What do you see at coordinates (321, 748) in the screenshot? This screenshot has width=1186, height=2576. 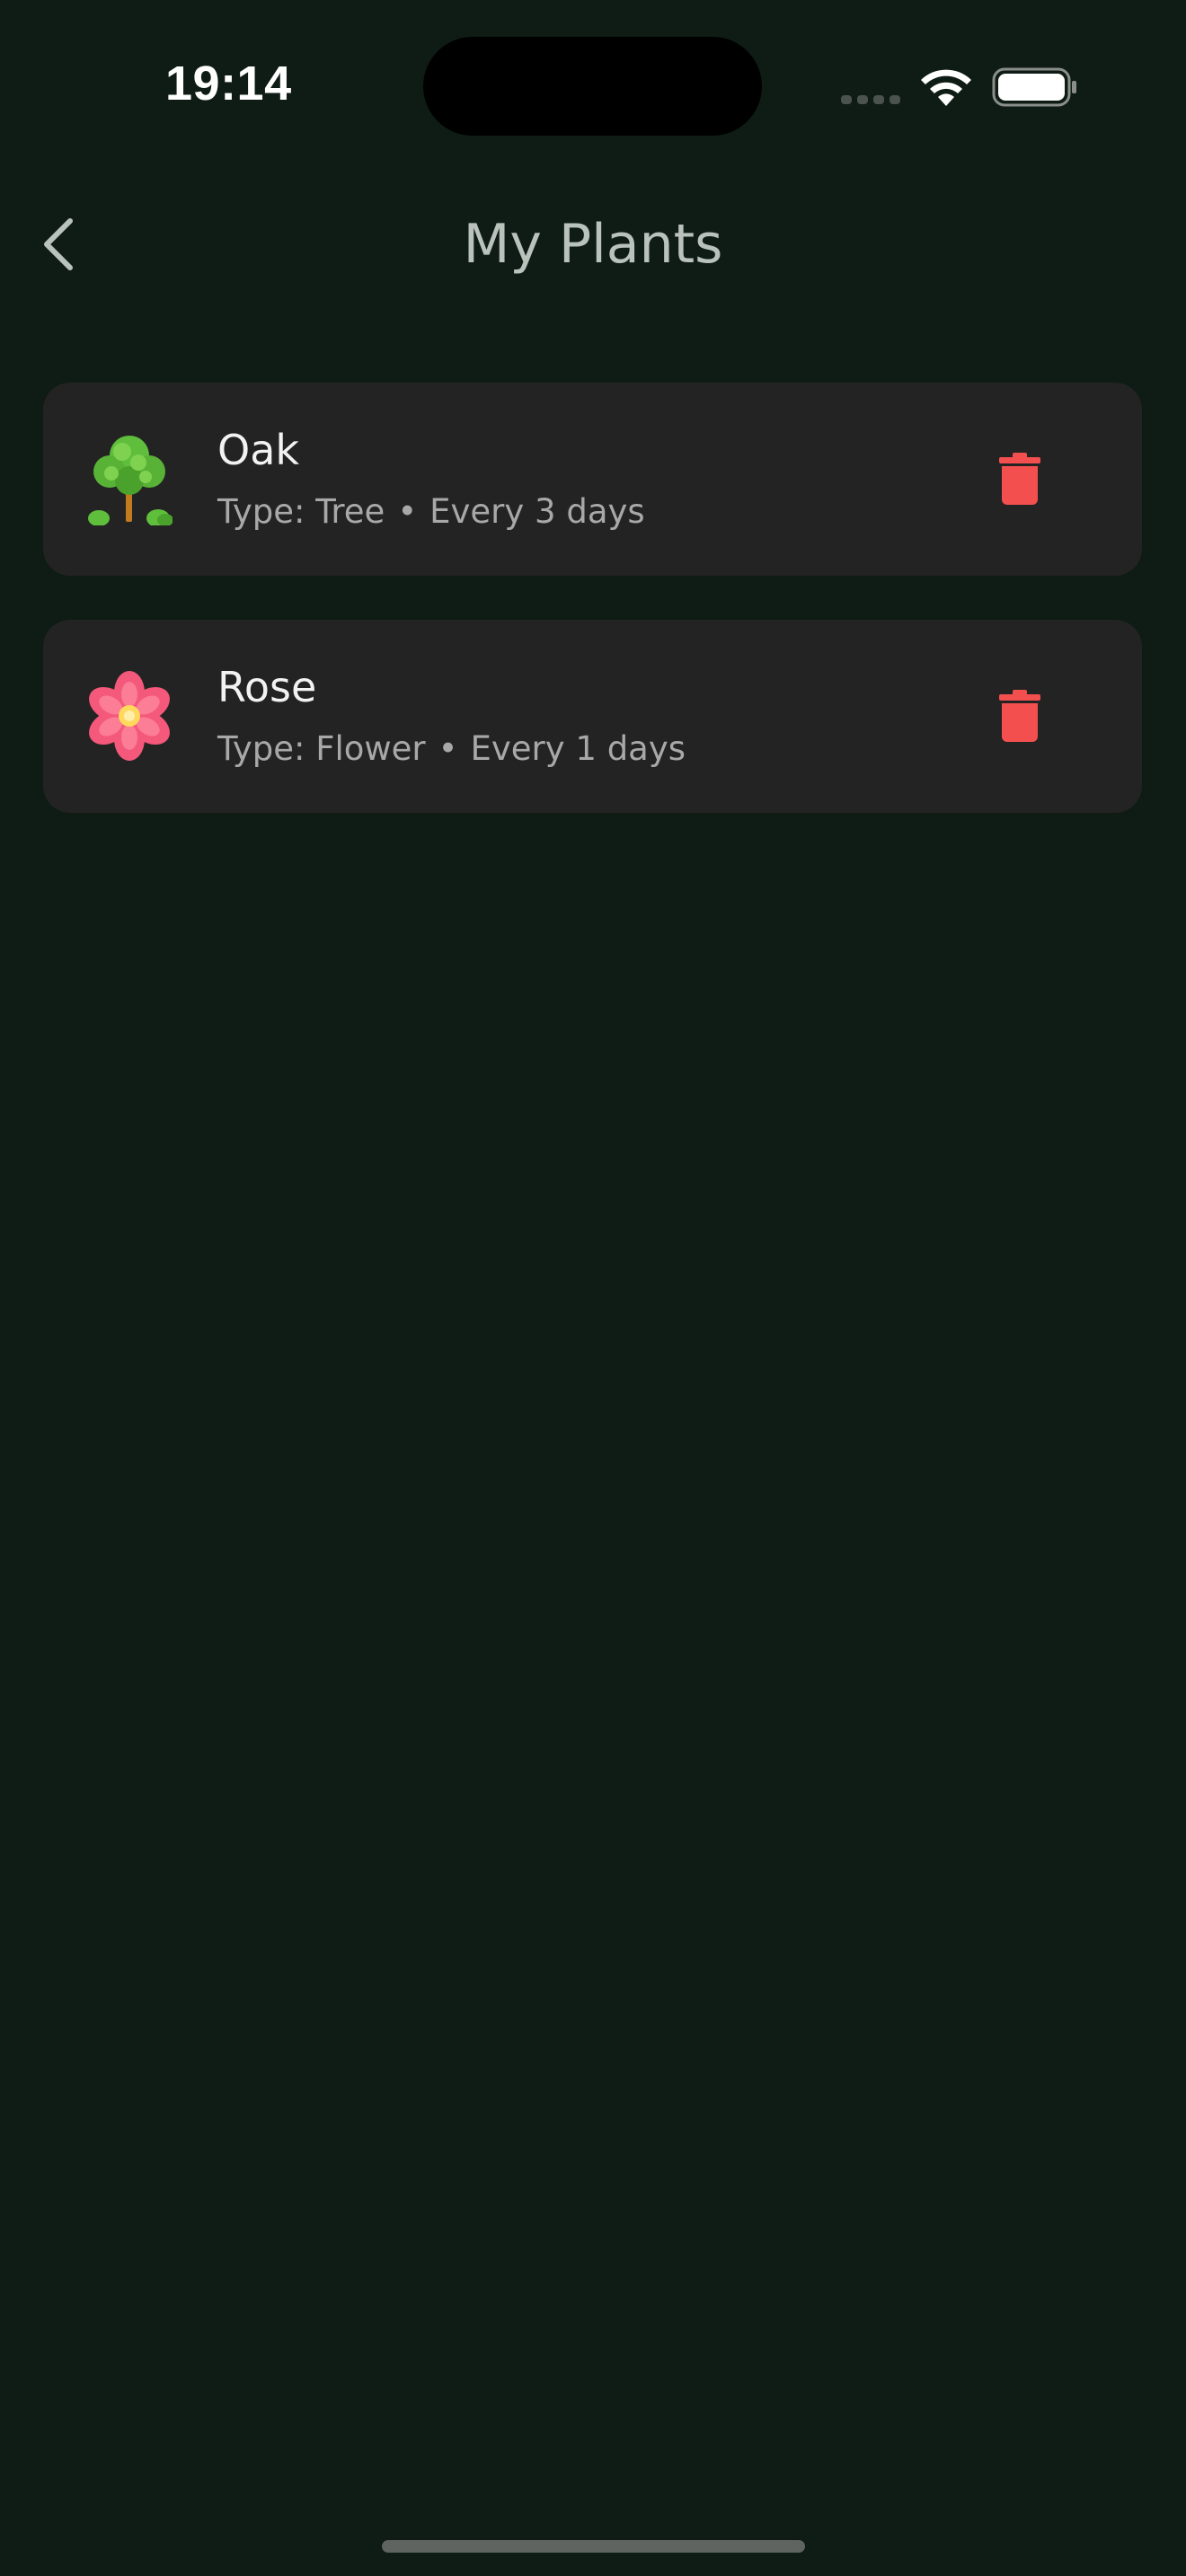 I see `plant-type: Type: Flower` at bounding box center [321, 748].